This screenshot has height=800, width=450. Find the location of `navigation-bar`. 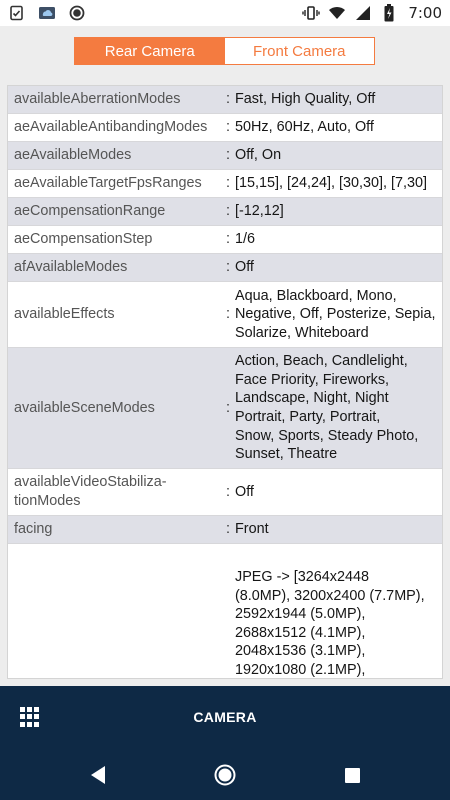

navigation-bar is located at coordinates (225, 774).